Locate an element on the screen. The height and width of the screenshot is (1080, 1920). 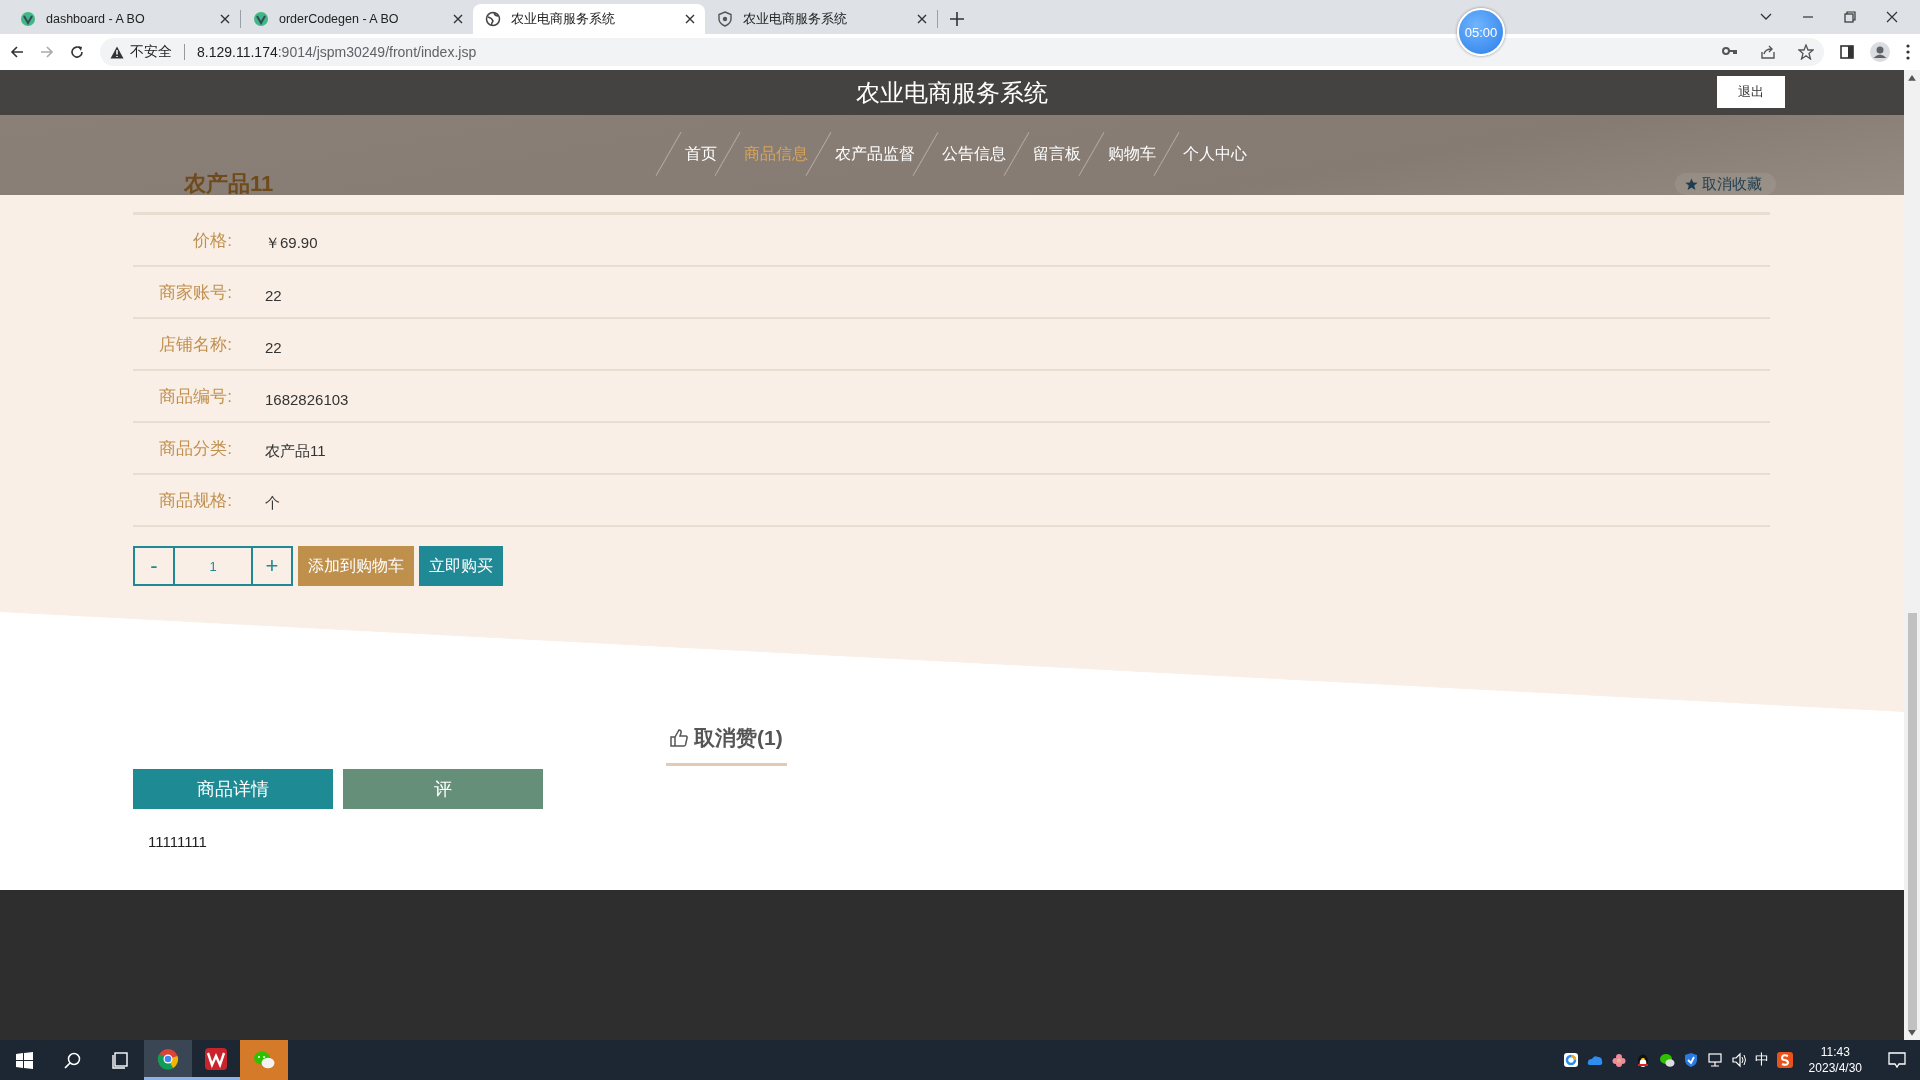
quantity-field: 1 is located at coordinates (213, 566).